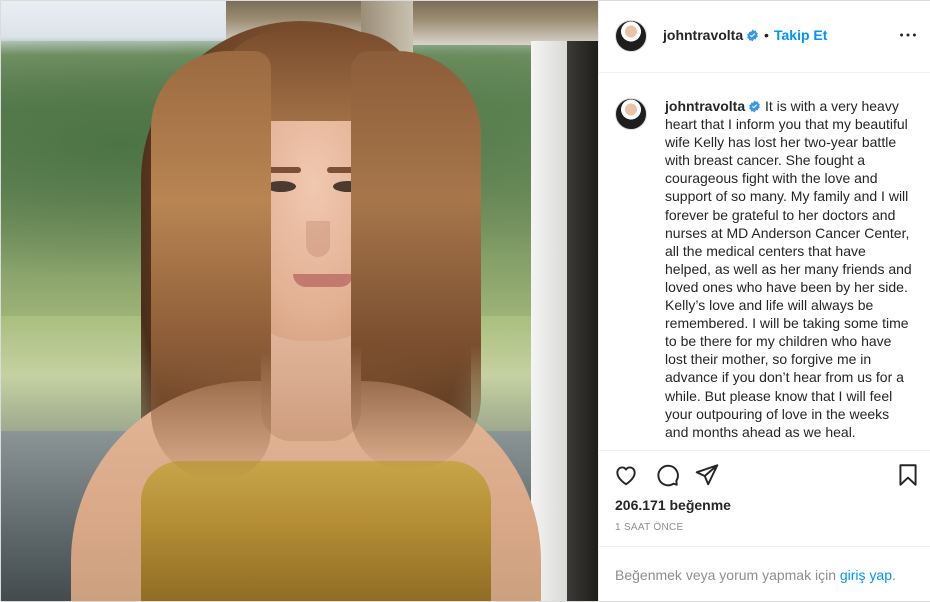 This screenshot has height=602, width=930. Describe the element at coordinates (649, 527) in the screenshot. I see `time-ago: 1 SAAT ÖNCE` at that location.